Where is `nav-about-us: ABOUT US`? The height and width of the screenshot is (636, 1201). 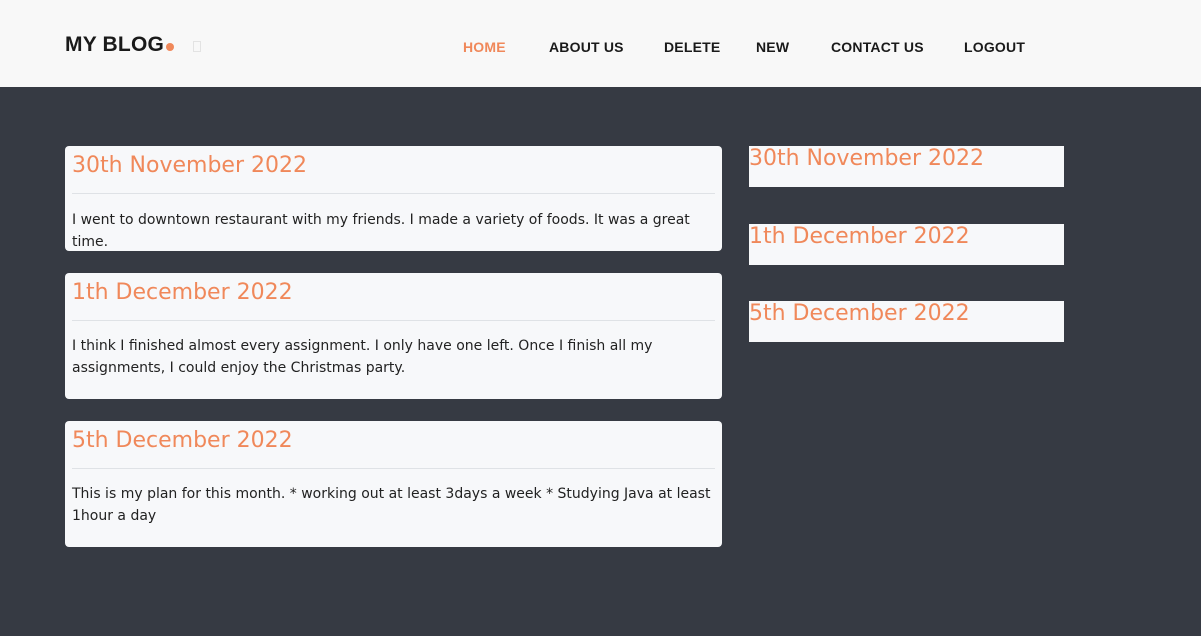
nav-about-us: ABOUT US is located at coordinates (586, 47).